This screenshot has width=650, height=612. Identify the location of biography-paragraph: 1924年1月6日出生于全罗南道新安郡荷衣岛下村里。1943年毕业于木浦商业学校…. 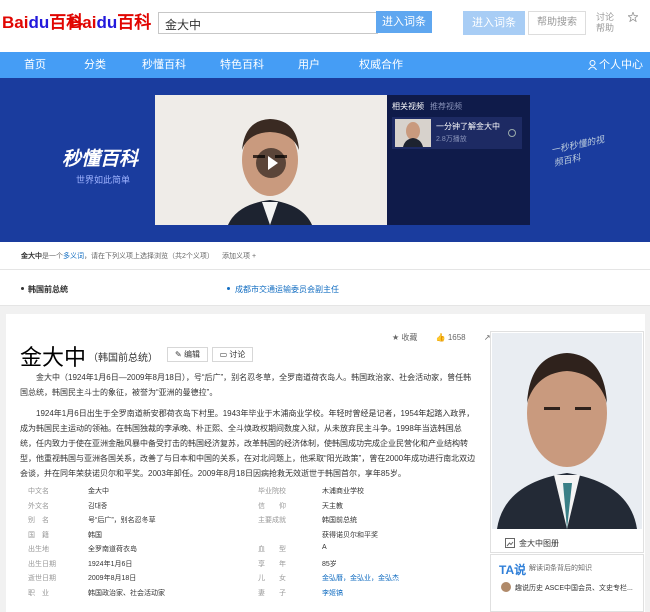
(248, 443).